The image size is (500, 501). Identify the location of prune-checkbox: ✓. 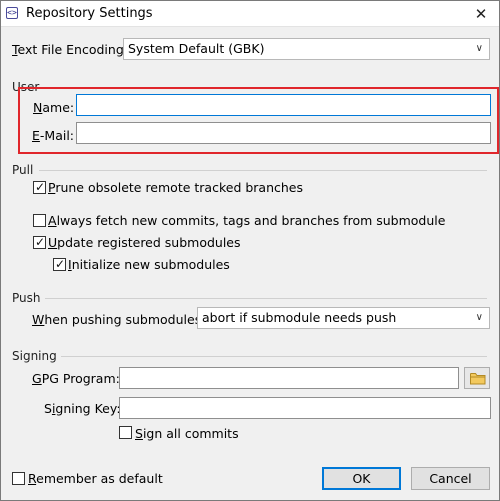
(39, 187).